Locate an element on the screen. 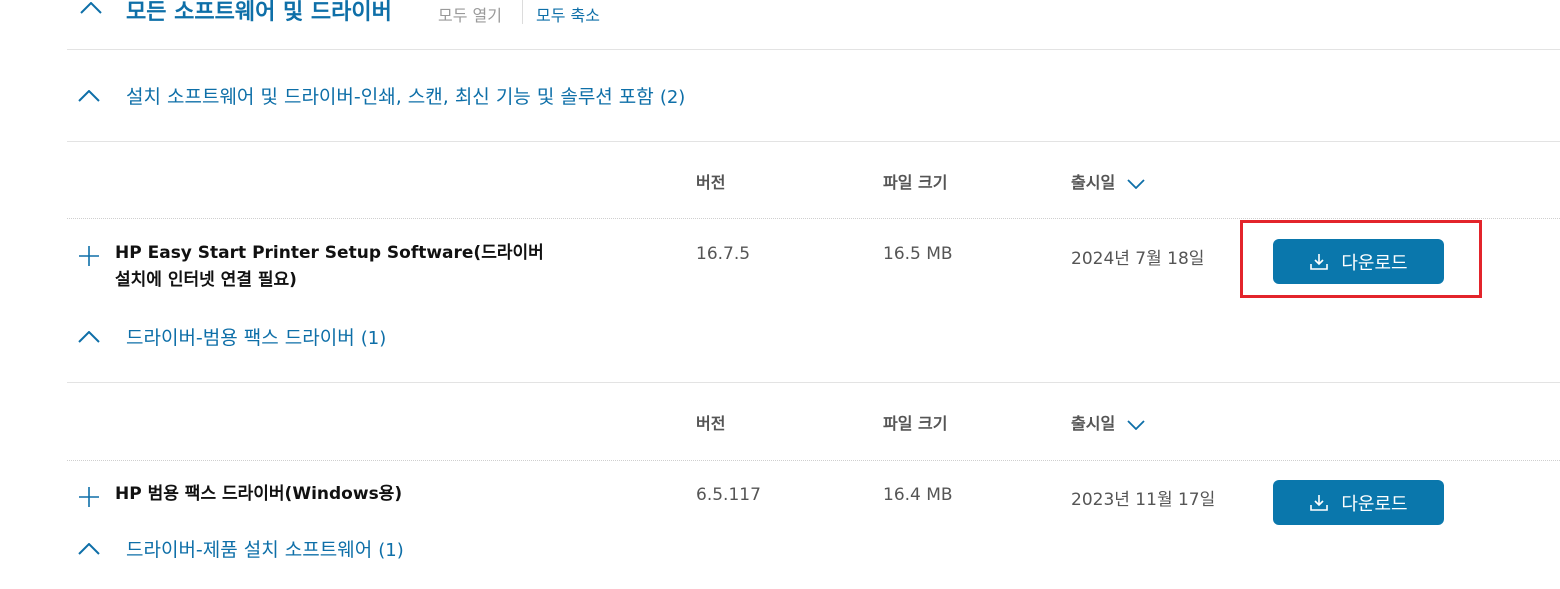 The width and height of the screenshot is (1560, 589). product-name: HP 범용 팩스 드라이버(Windows용) is located at coordinates (258, 494).